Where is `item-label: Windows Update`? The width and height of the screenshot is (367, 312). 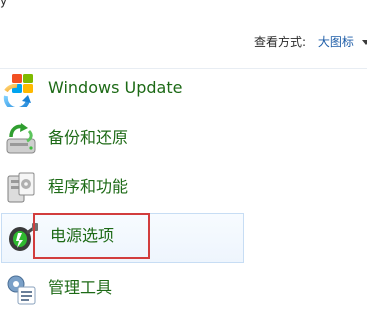 item-label: Windows Update is located at coordinates (115, 87).